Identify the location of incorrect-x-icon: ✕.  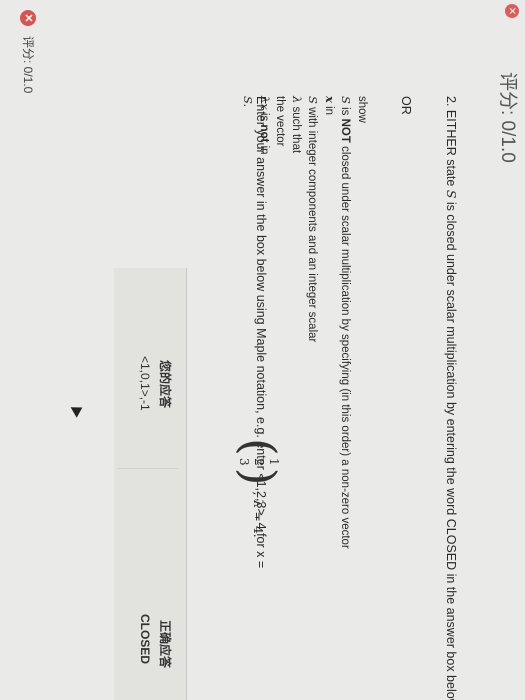
(28, 18).